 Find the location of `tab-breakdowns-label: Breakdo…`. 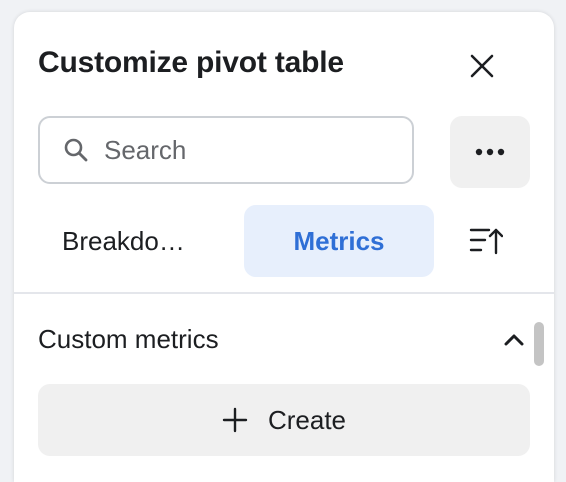

tab-breakdowns-label: Breakdo… is located at coordinates (123, 240).